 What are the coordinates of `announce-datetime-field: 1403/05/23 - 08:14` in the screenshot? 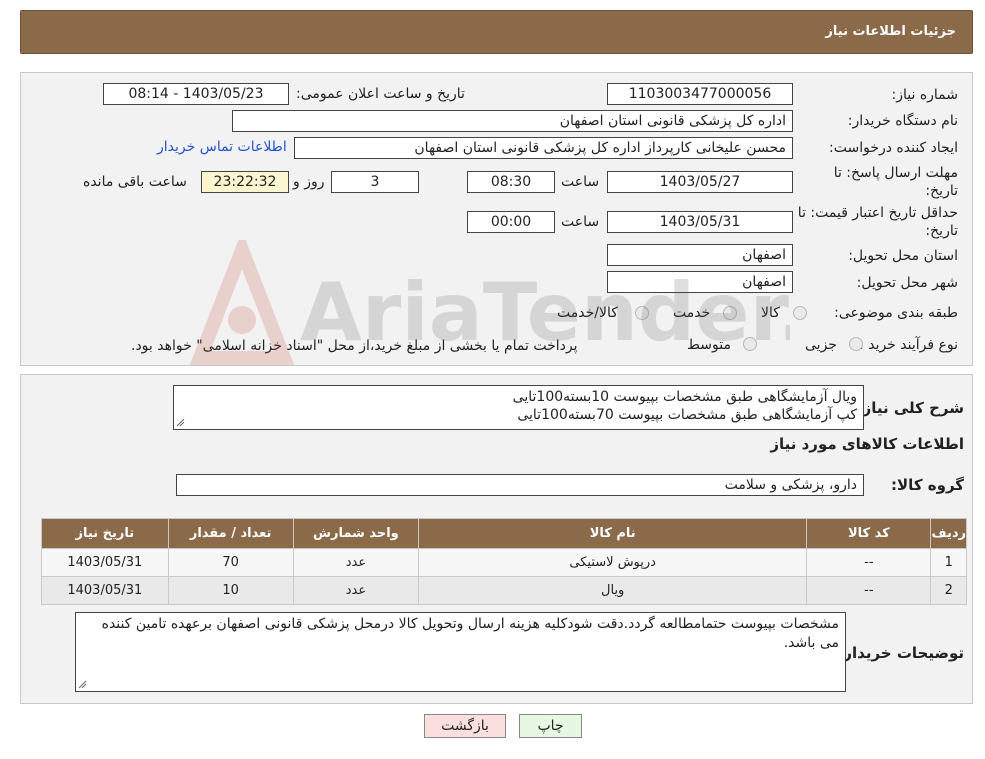 It's located at (196, 94).